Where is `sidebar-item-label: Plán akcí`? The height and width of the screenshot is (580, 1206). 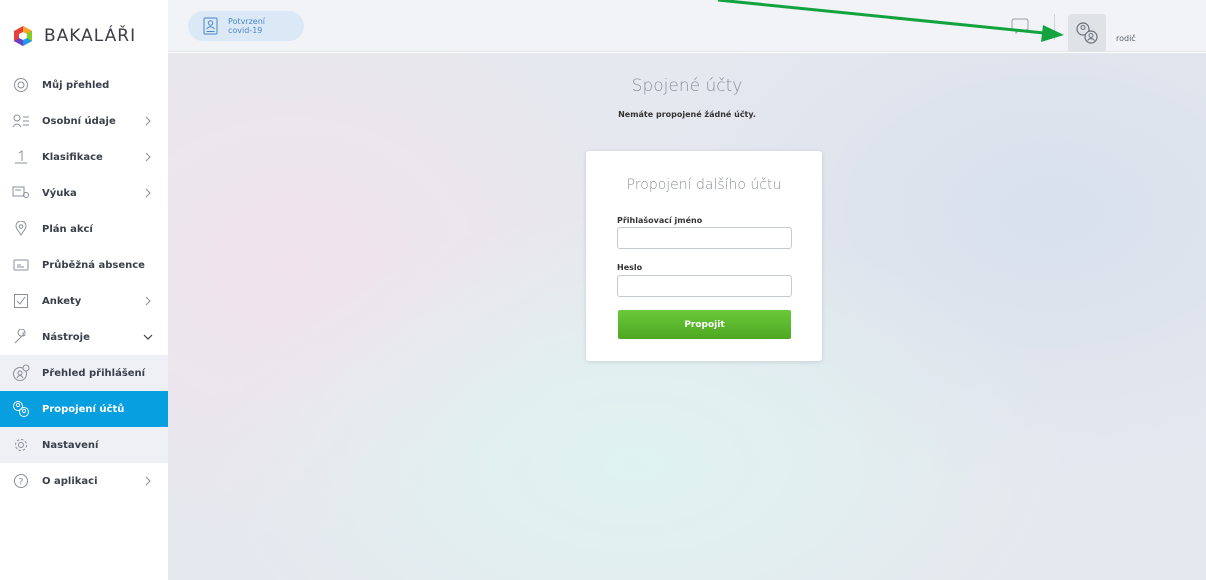
sidebar-item-label: Plán akcí is located at coordinates (67, 229).